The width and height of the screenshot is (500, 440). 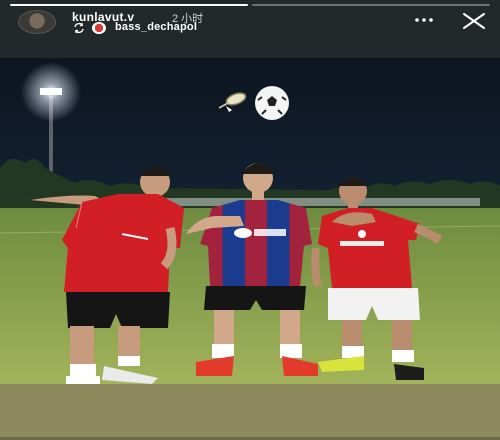 What do you see at coordinates (51, 91) in the screenshot?
I see `floodlight` at bounding box center [51, 91].